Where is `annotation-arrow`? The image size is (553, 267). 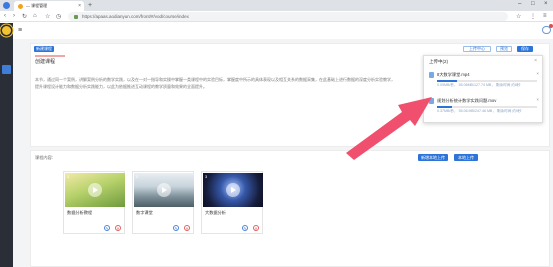
annotation-arrow is located at coordinates (389, 128).